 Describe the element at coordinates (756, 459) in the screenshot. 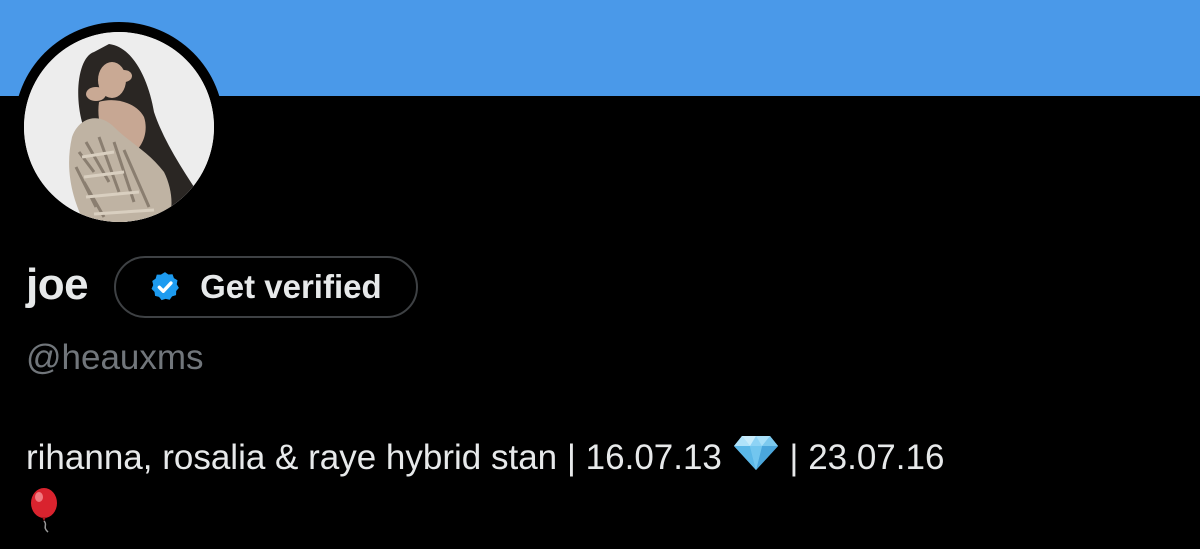

I see `gem-stone-icon` at that location.